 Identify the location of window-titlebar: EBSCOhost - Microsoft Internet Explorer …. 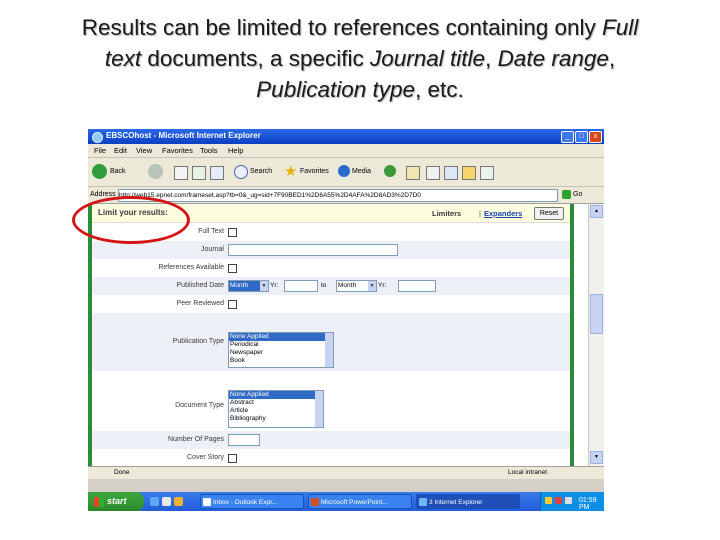
(346, 136).